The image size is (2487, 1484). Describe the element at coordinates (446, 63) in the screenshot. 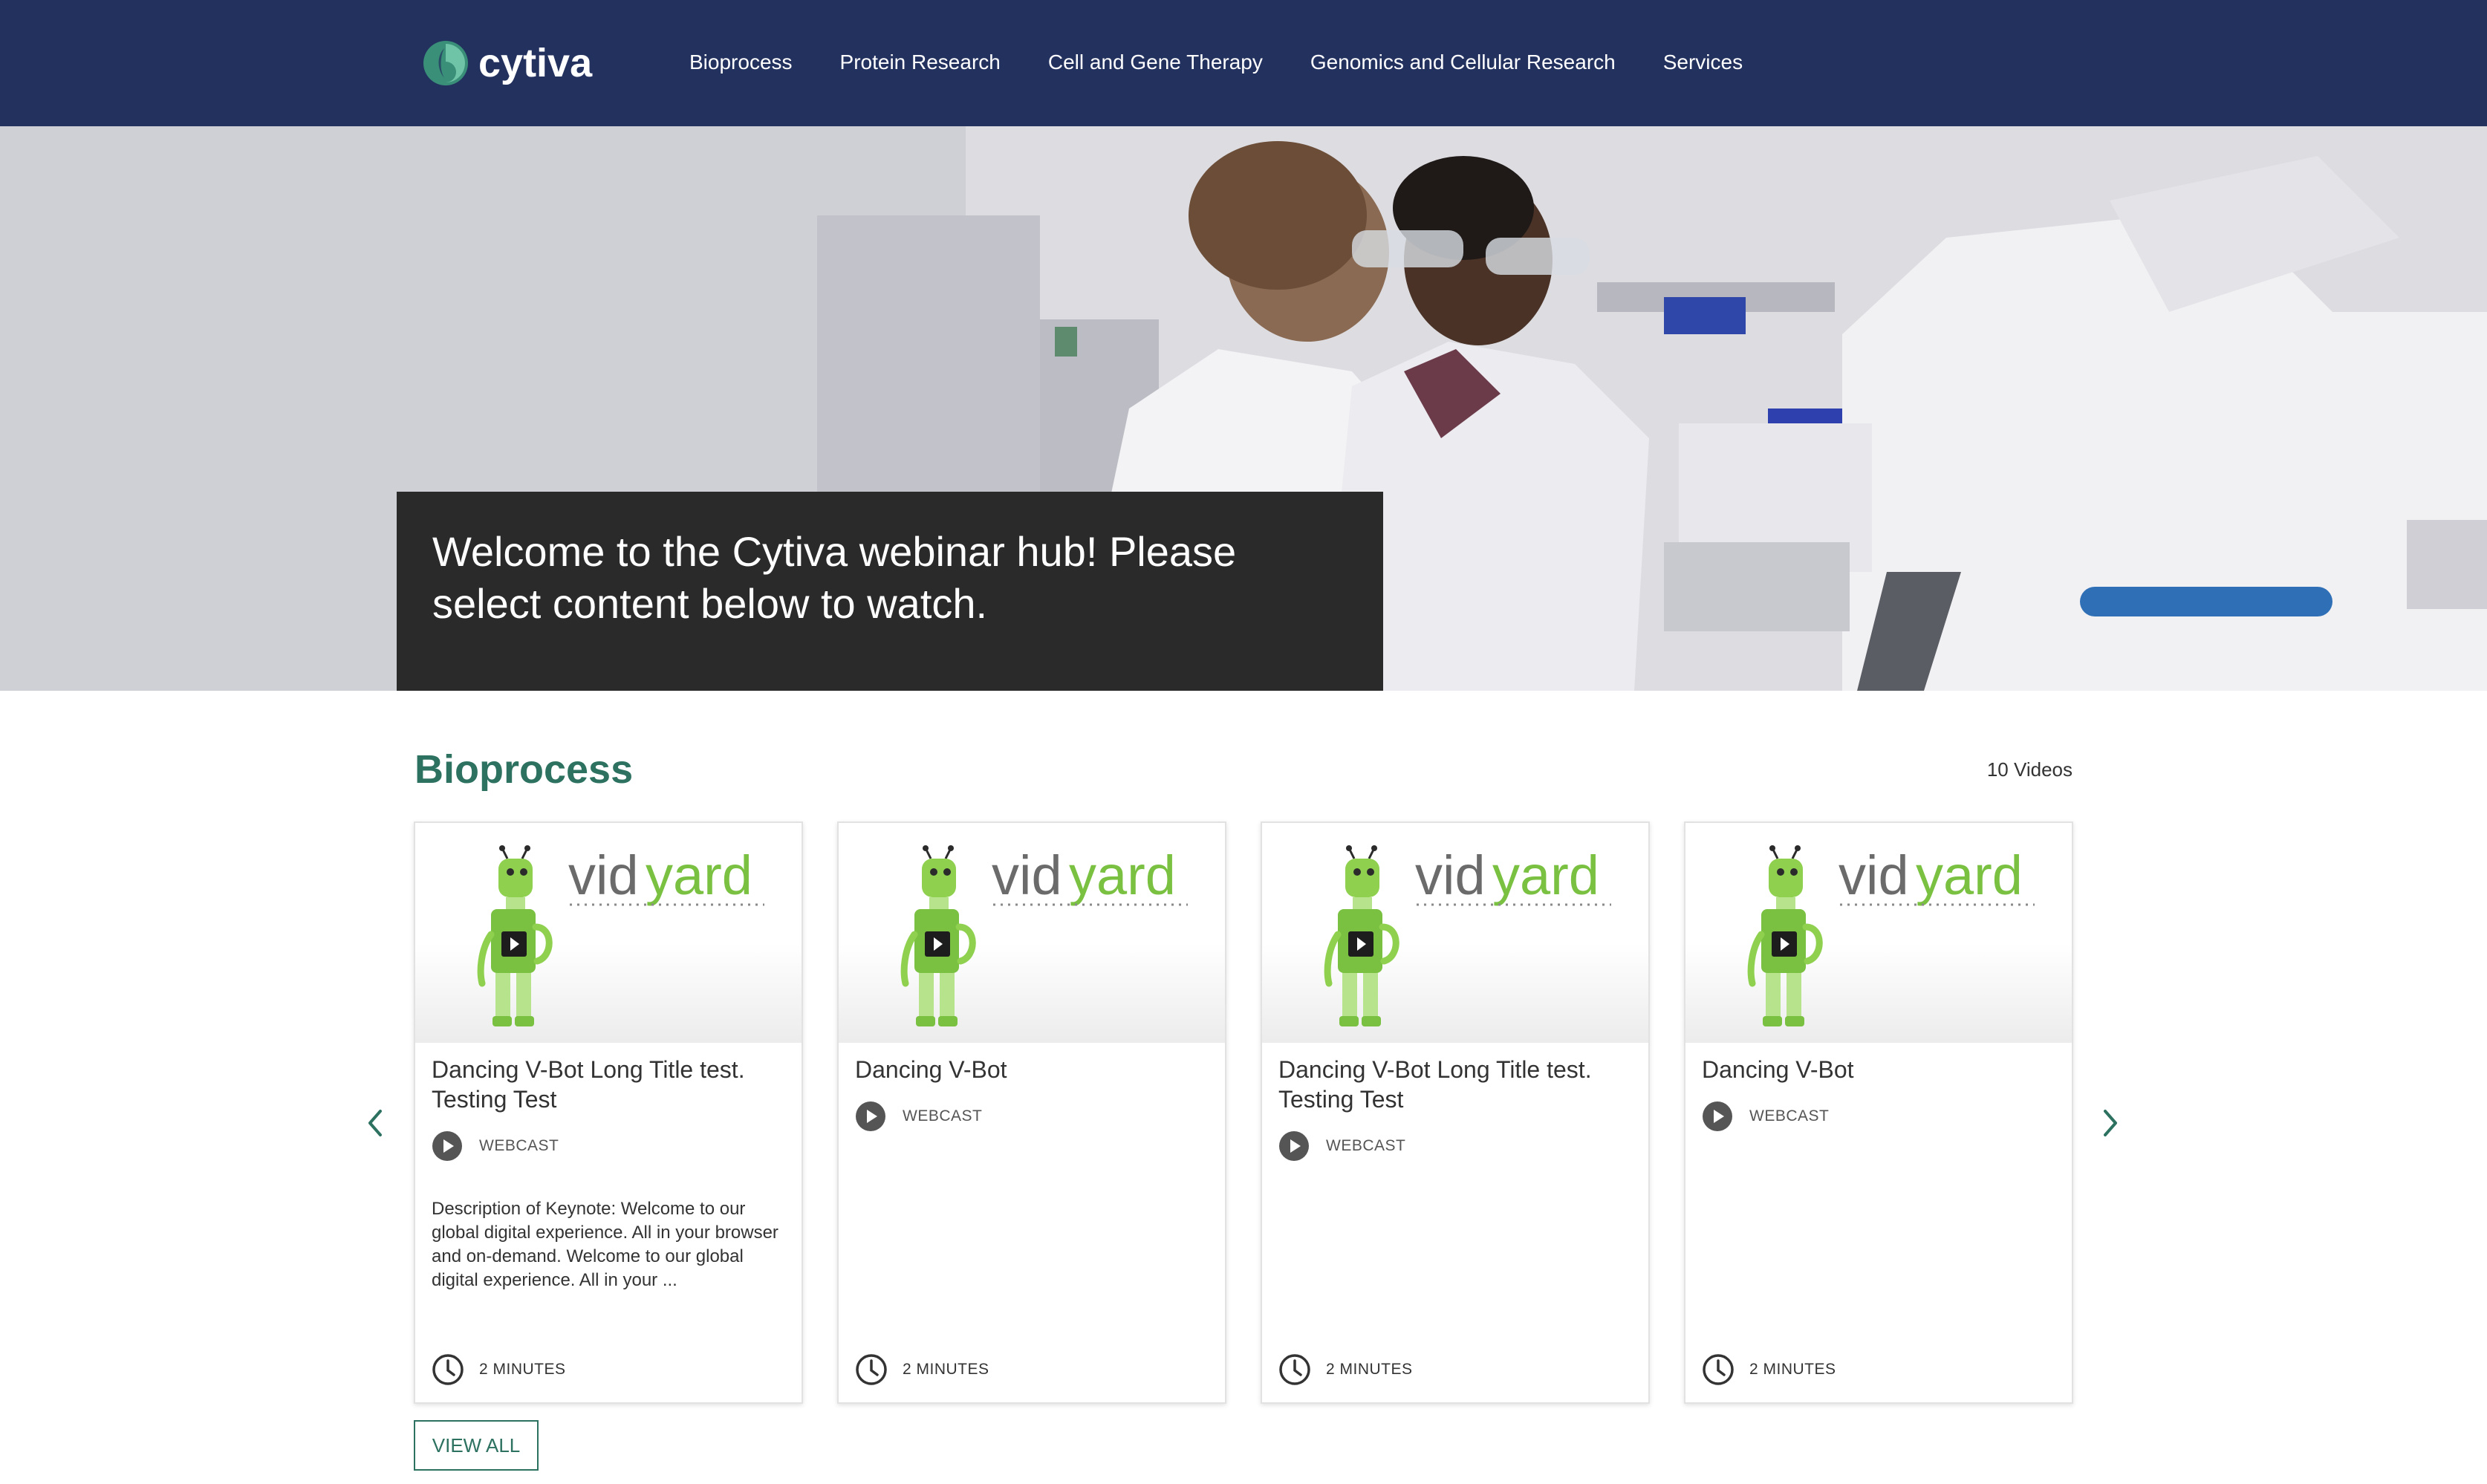

I see `cytiva-logo-icon` at that location.